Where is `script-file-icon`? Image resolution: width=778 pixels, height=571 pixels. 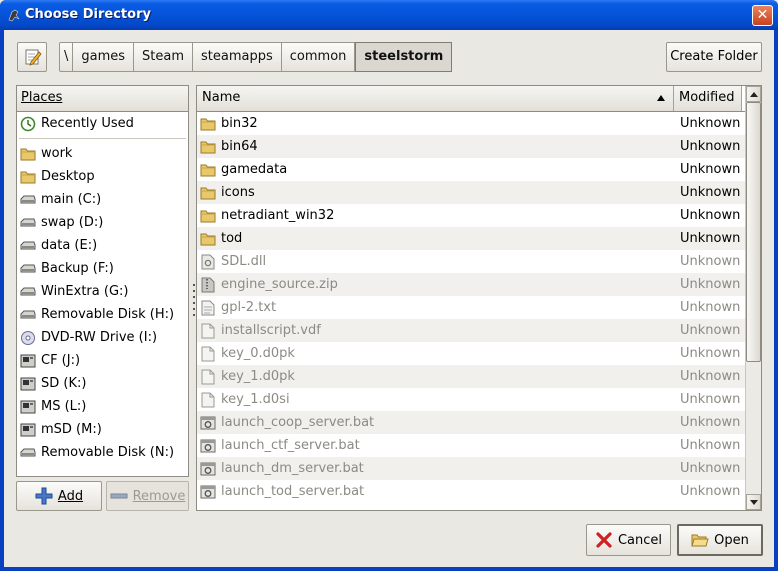
script-file-icon is located at coordinates (208, 469).